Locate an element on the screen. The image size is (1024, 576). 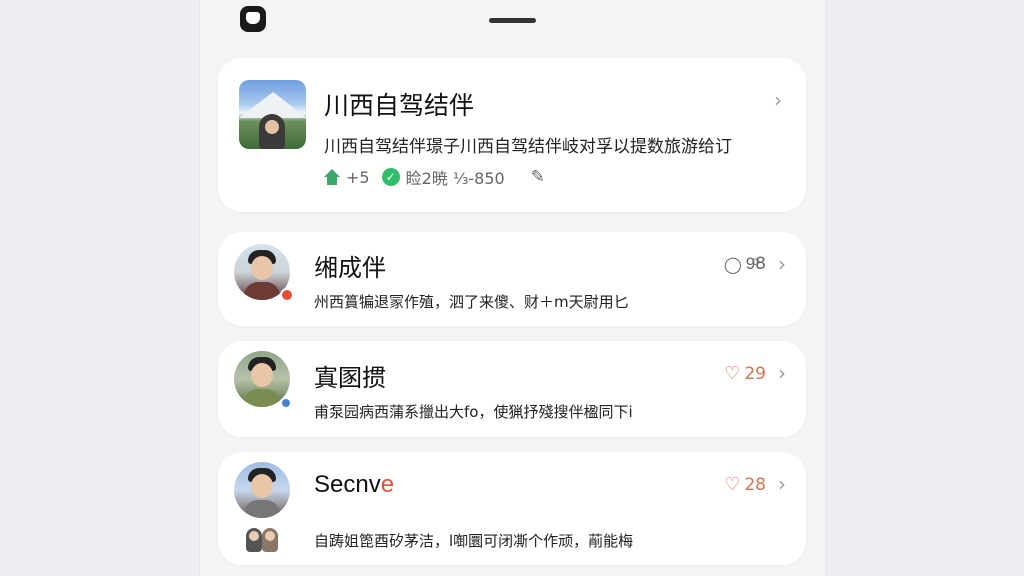
like-count: ♡ 28 is located at coordinates (745, 484).